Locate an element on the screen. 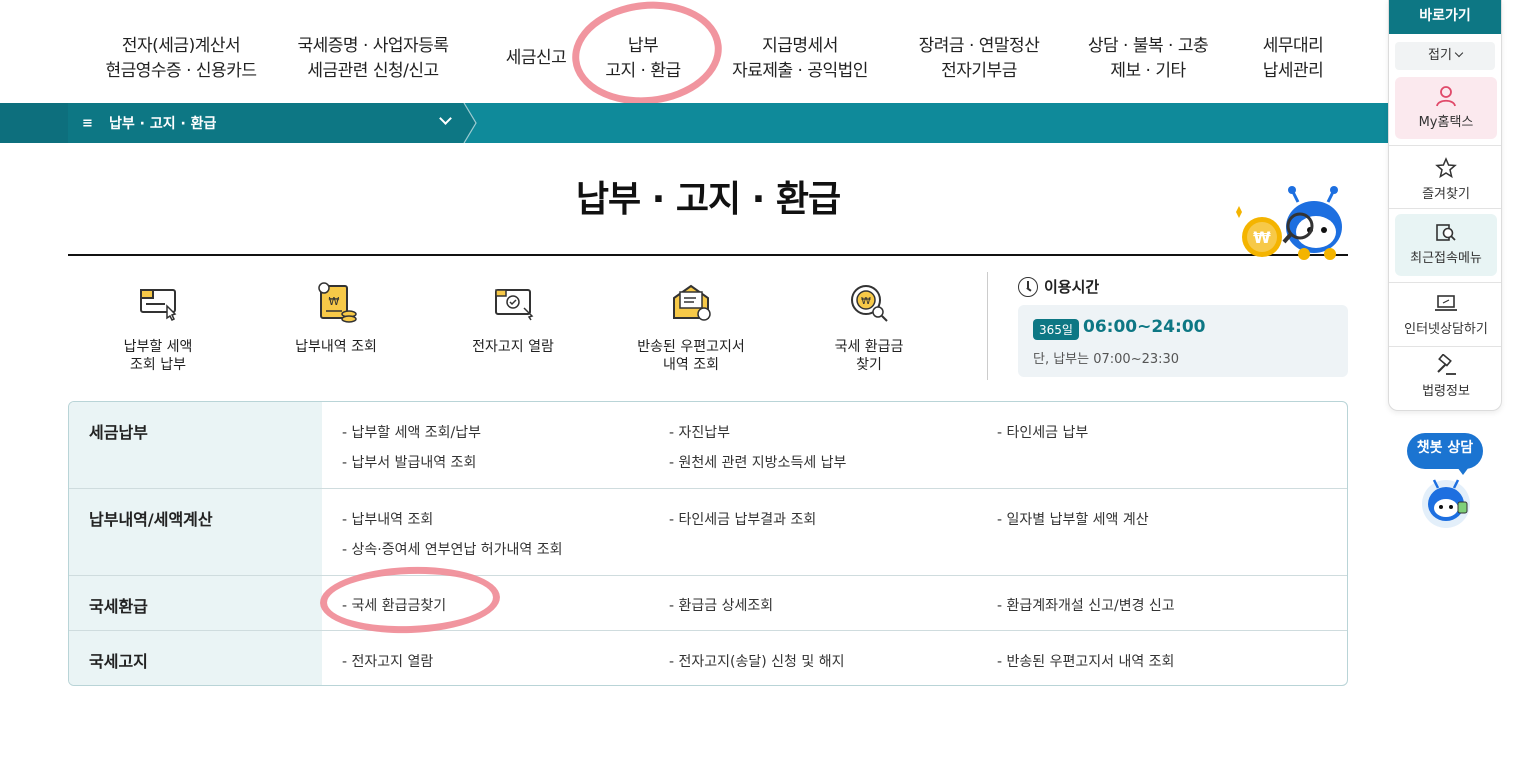 Image resolution: width=1518 pixels, height=759 pixels. nav-label: 제보 · 기타 is located at coordinates (1148, 71).